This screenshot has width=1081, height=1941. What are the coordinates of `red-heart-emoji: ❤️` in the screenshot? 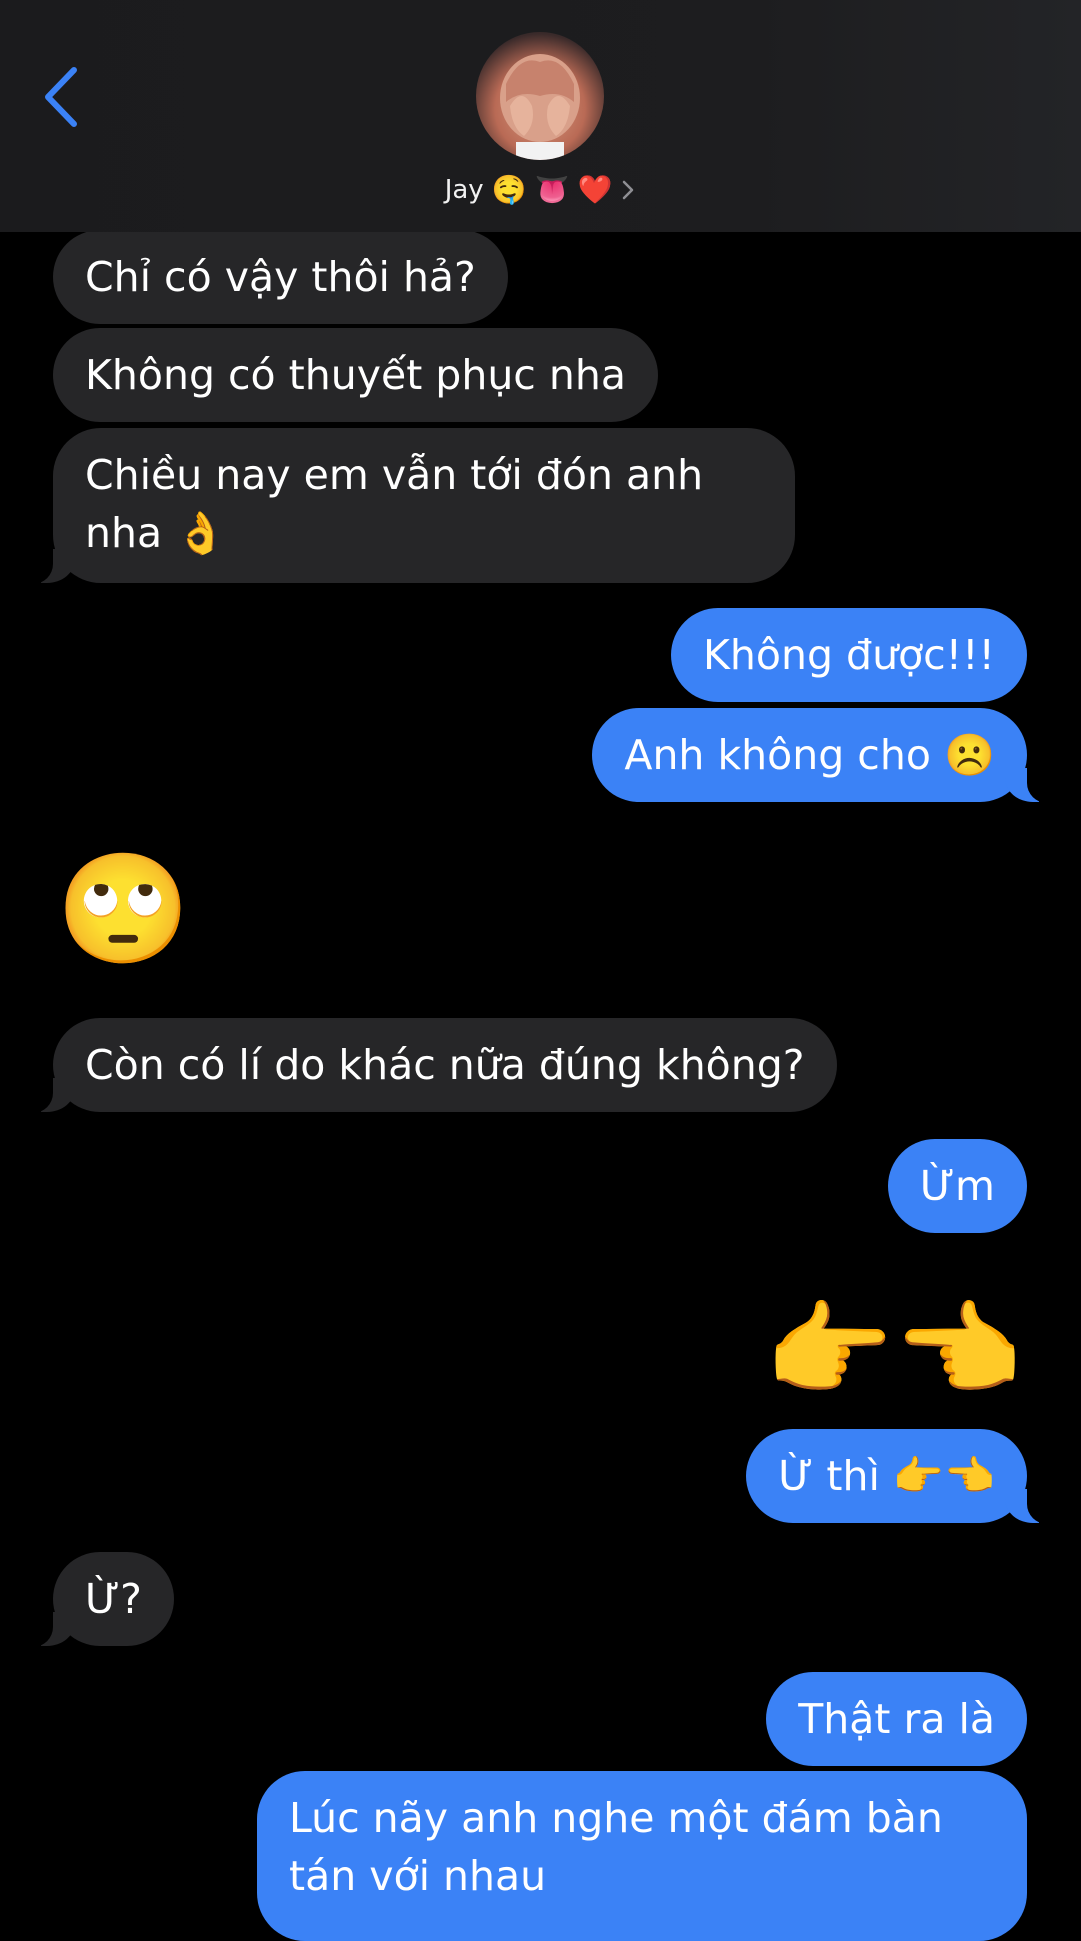 It's located at (595, 189).